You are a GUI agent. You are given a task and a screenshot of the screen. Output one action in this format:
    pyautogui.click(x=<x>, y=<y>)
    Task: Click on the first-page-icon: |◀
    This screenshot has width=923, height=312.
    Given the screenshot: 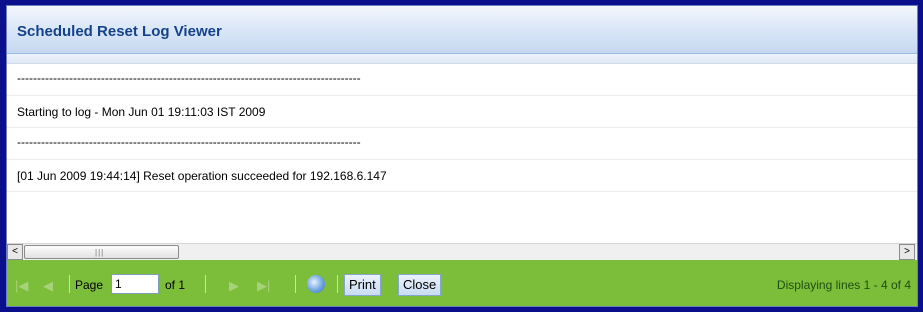 What is the action you would take?
    pyautogui.click(x=21, y=286)
    